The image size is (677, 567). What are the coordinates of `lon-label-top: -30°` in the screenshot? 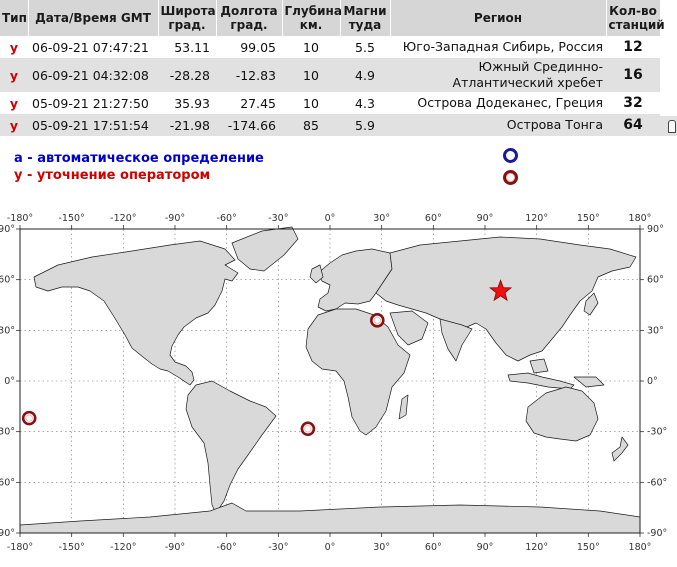 It's located at (278, 218).